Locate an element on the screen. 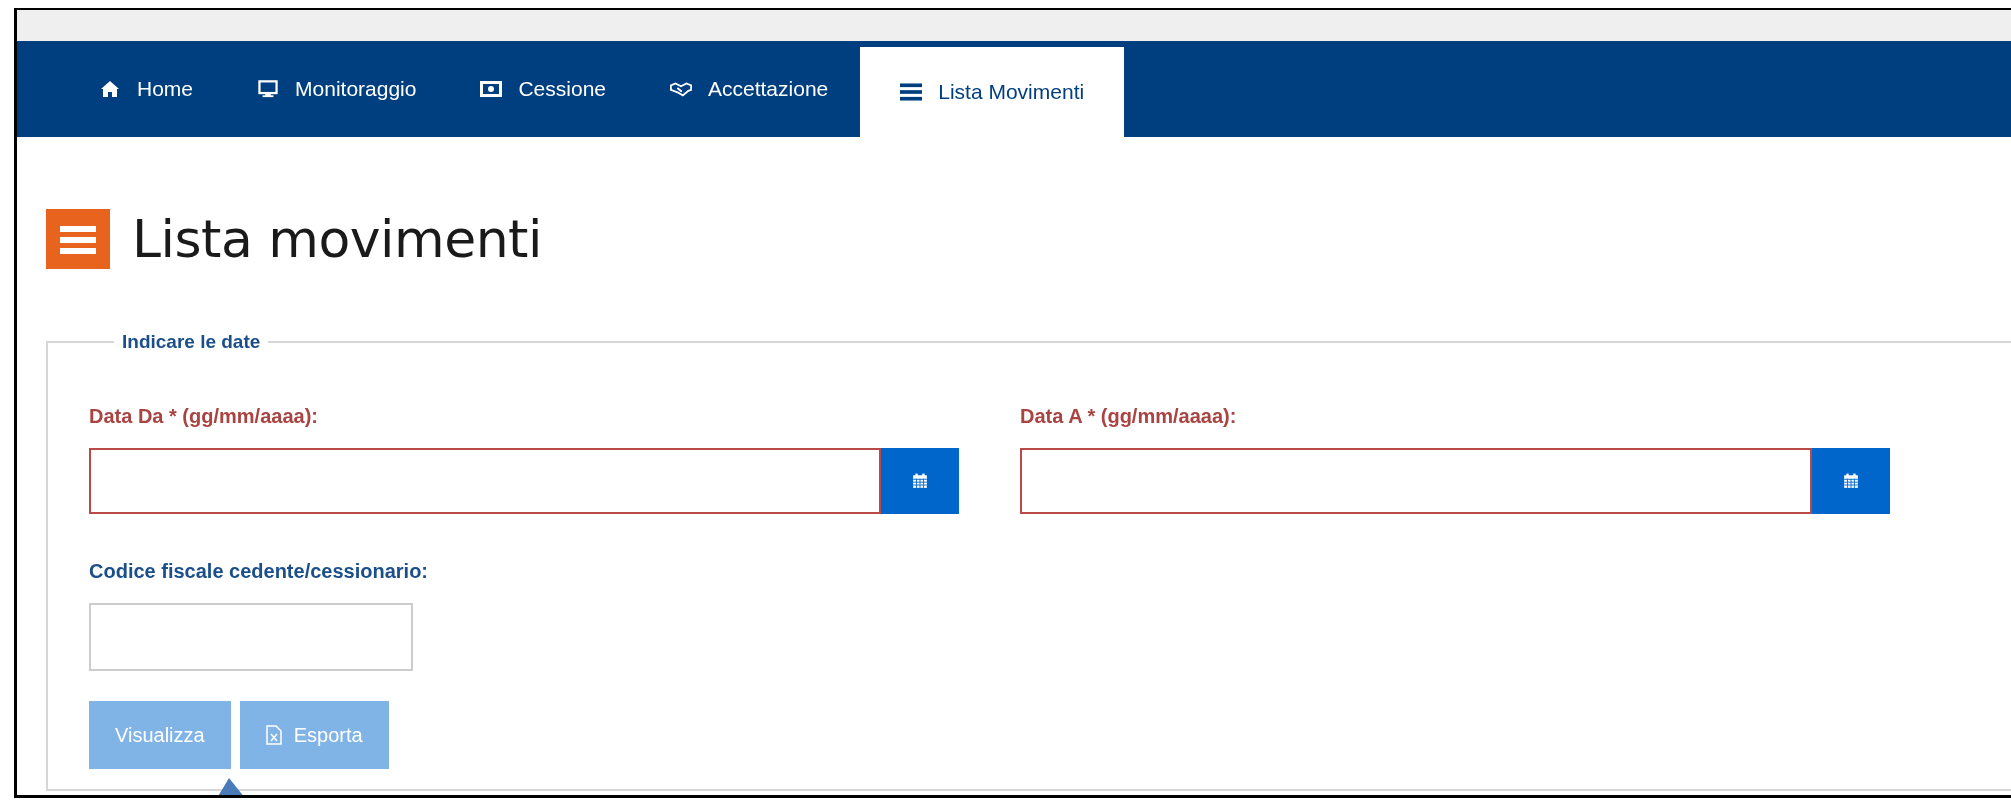 This screenshot has width=2011, height=803. list-icon is located at coordinates (78, 239).